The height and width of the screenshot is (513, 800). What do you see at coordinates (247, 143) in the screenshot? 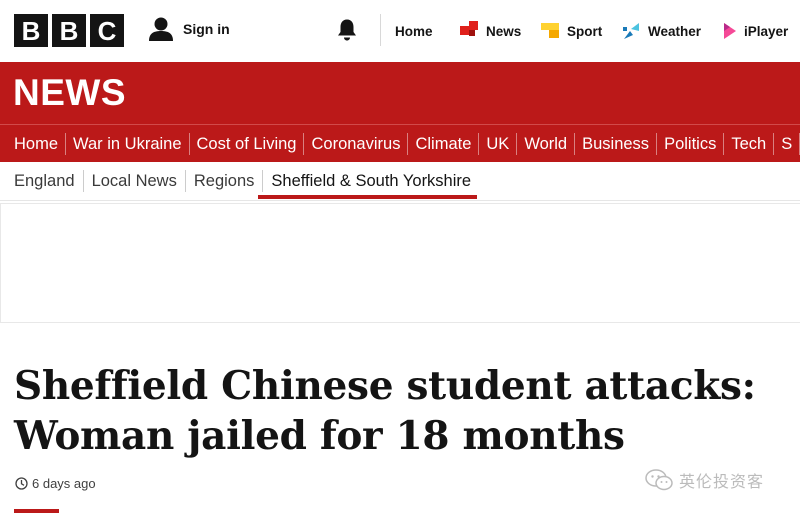
I see `primary-nav-item-cost-of-living: Cost of Living` at bounding box center [247, 143].